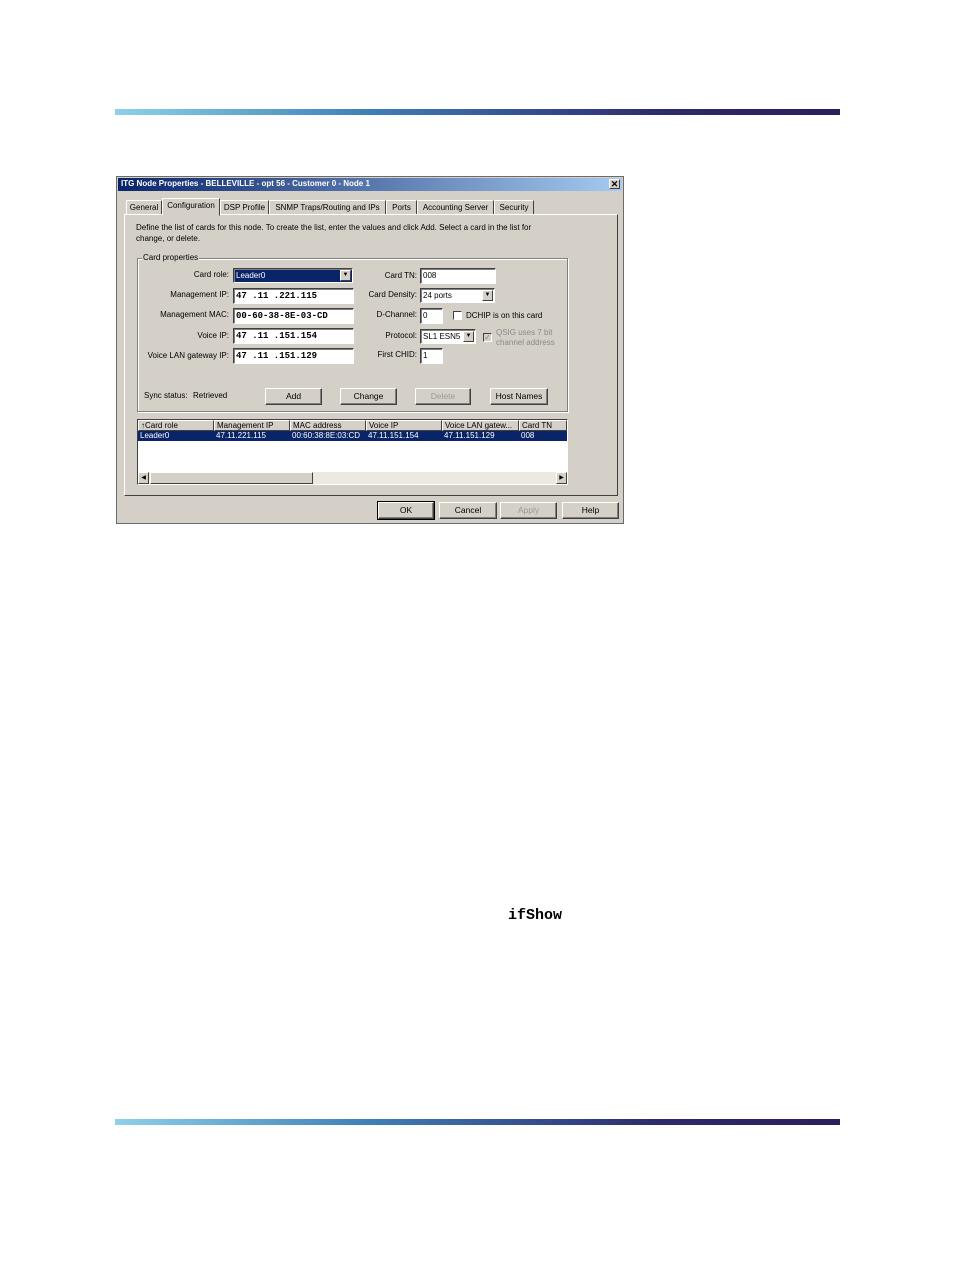  I want to click on cell-management-ip: 47.11.221.115, so click(241, 435).